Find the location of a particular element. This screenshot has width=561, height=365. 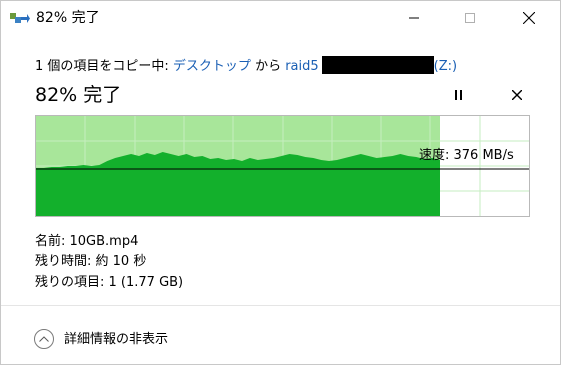

file-name: 名前: 10GB.mp4 is located at coordinates (87, 241).